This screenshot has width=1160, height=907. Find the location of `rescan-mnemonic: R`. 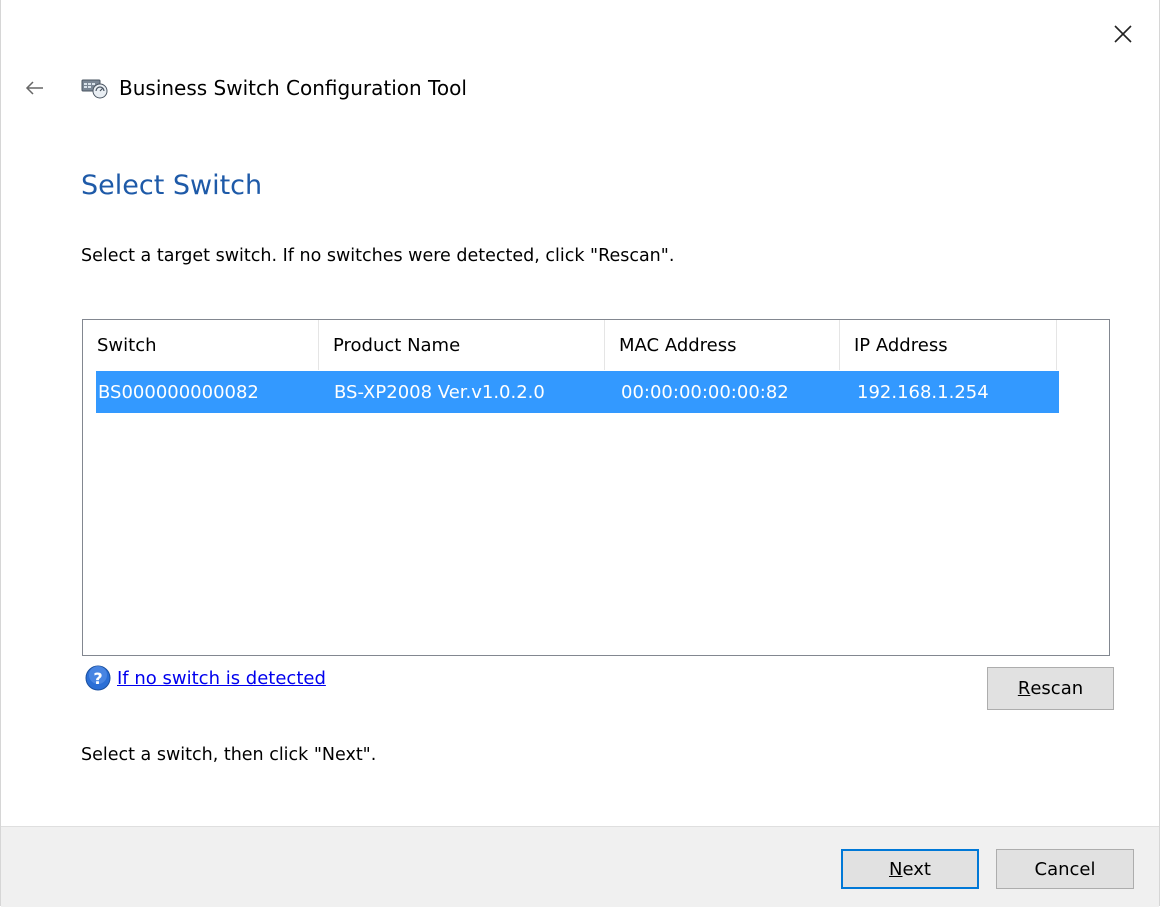

rescan-mnemonic: R is located at coordinates (1024, 688).